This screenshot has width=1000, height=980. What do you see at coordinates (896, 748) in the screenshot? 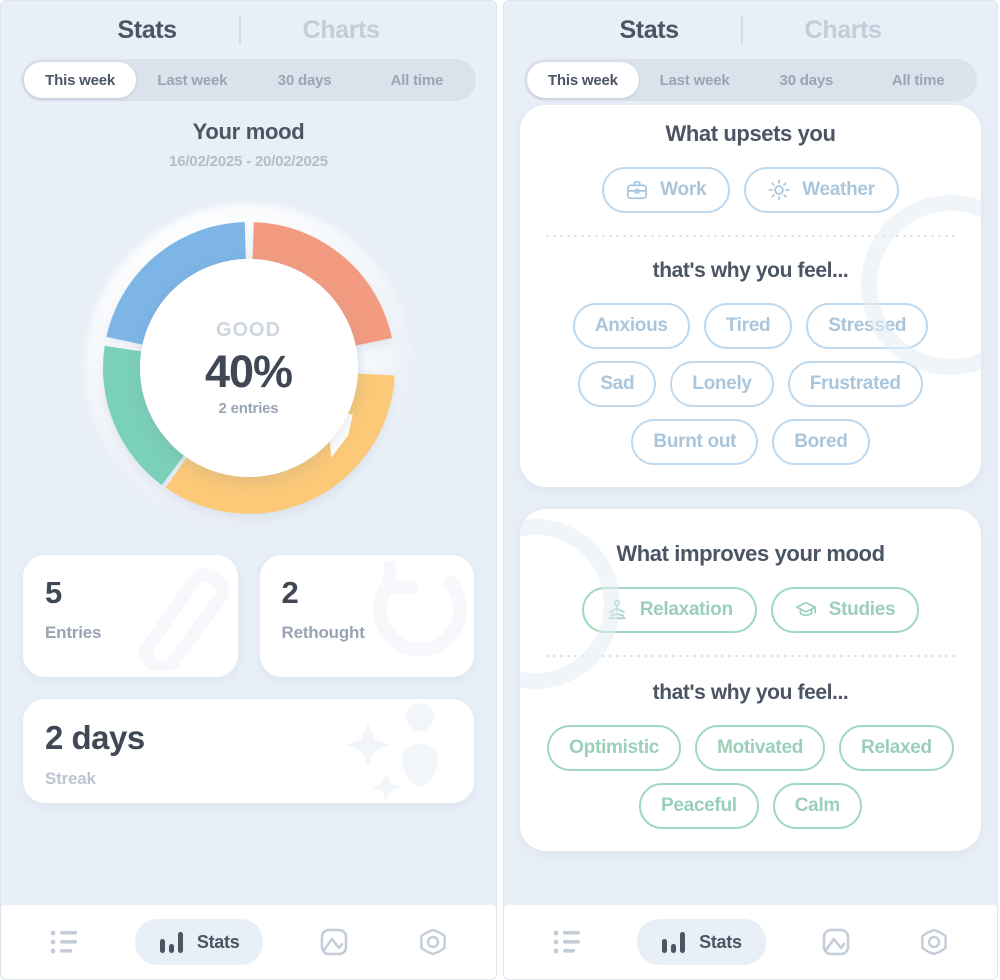
I see `chip-relaxed: Relaxed` at bounding box center [896, 748].